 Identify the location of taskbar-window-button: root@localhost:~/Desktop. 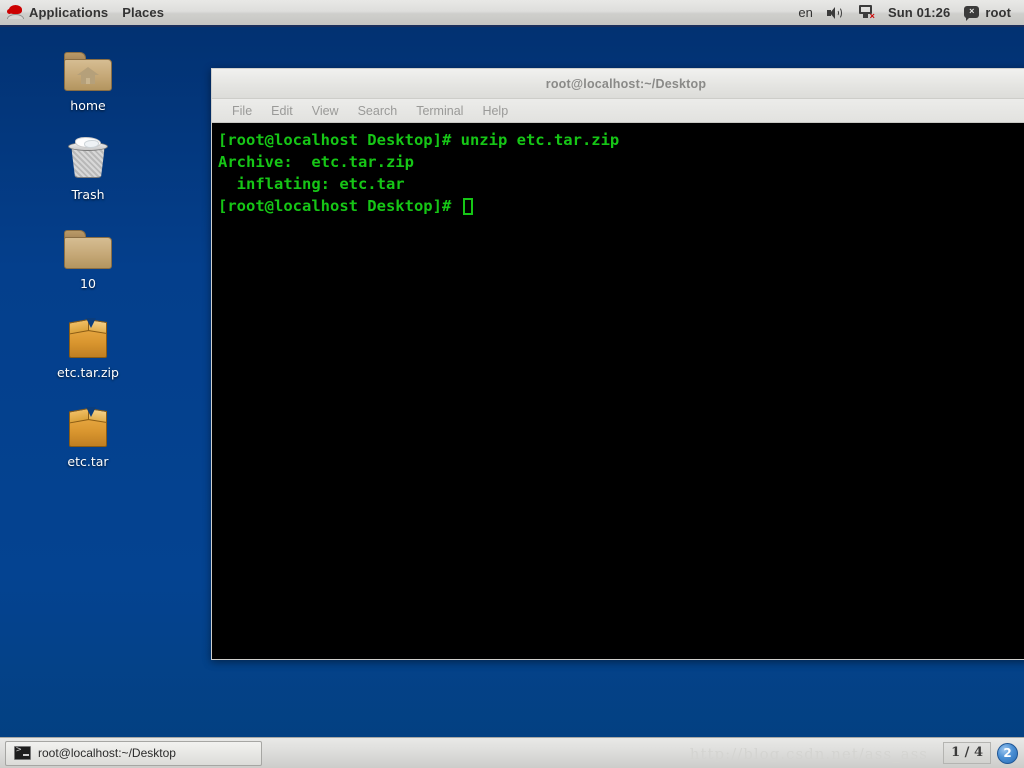
(133, 753).